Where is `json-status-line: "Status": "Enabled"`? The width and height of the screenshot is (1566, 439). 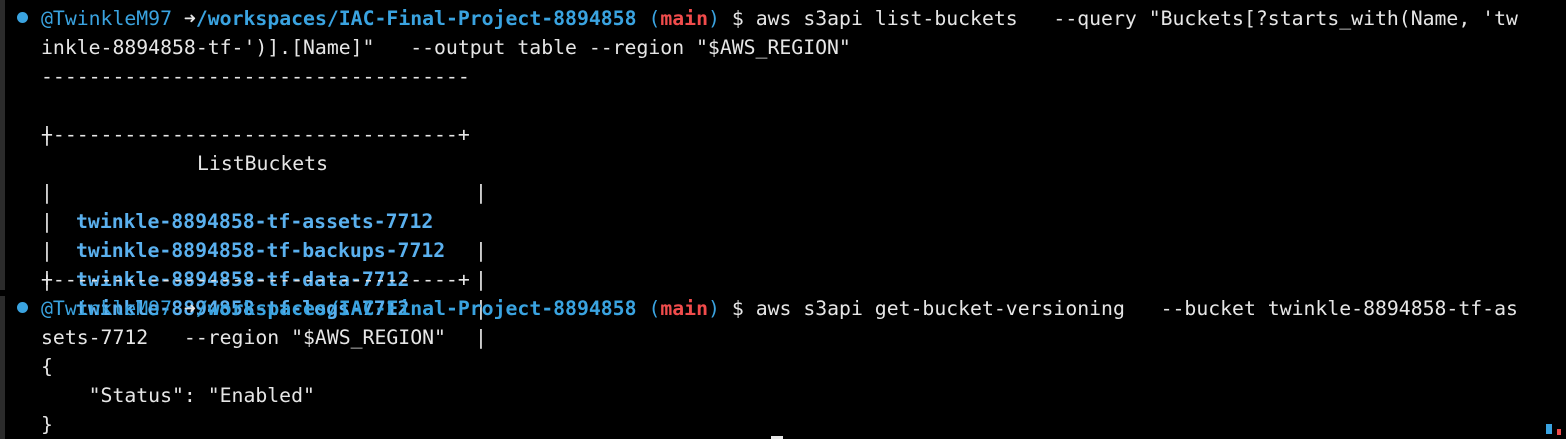
json-status-line: "Status": "Enabled" is located at coordinates (178, 395).